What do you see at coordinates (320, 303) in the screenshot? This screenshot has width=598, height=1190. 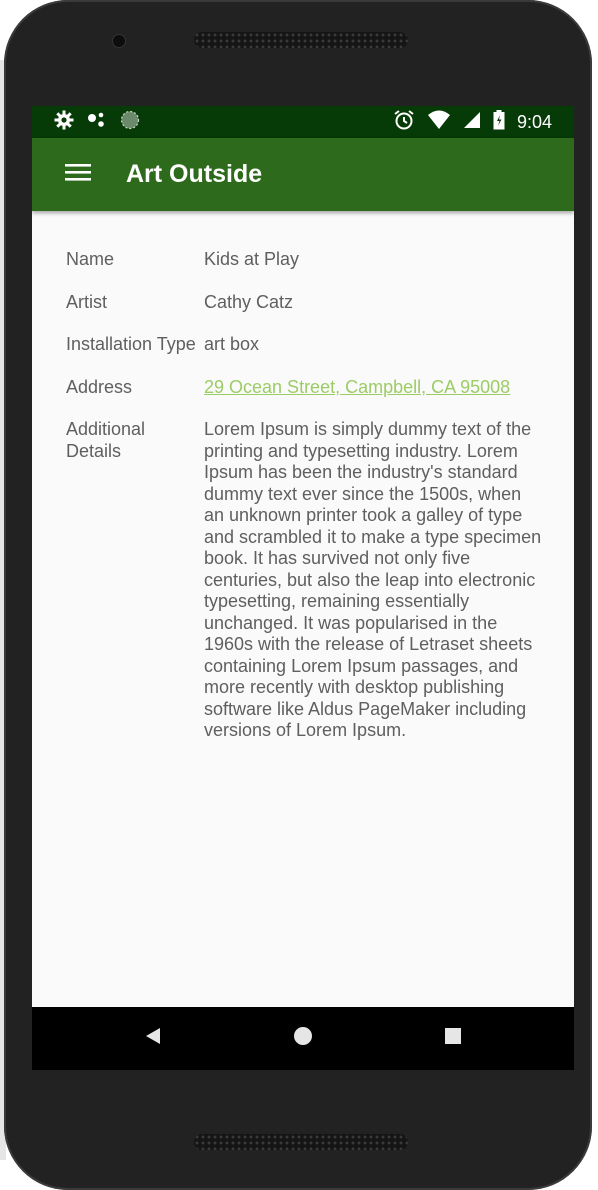 I see `detail-row-artist: Artist Cathy Catz` at bounding box center [320, 303].